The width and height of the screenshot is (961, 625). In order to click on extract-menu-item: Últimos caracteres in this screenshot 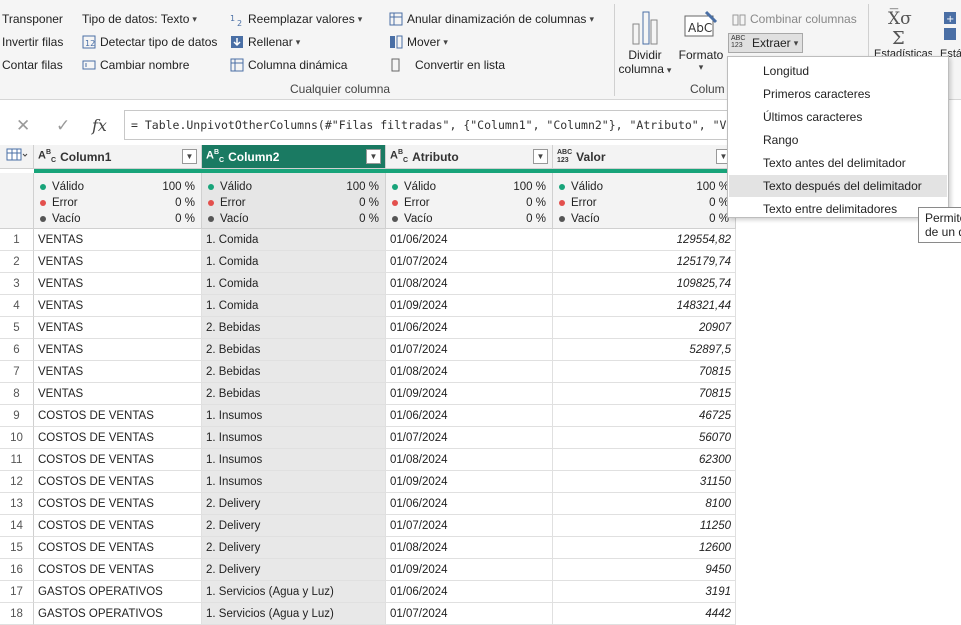, I will do `click(838, 117)`.